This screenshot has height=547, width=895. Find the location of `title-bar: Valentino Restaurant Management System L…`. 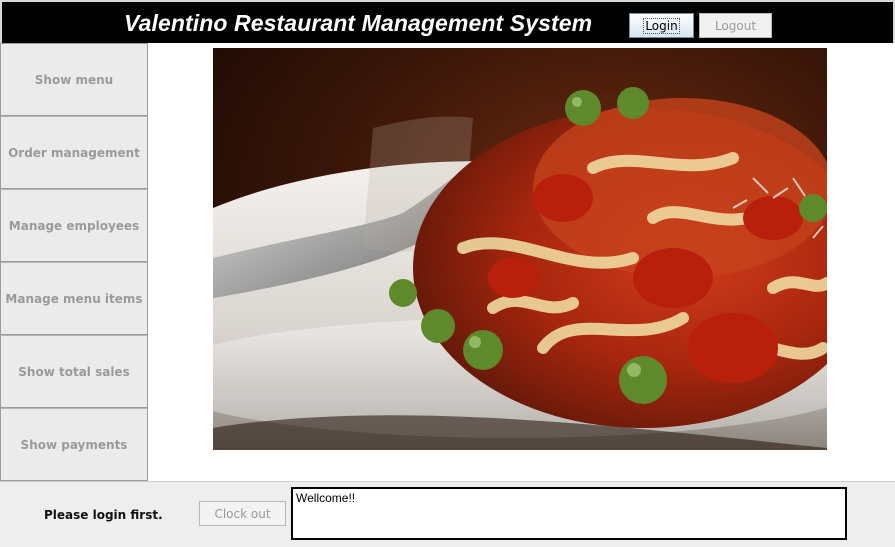

title-bar: Valentino Restaurant Management System L… is located at coordinates (447, 21).